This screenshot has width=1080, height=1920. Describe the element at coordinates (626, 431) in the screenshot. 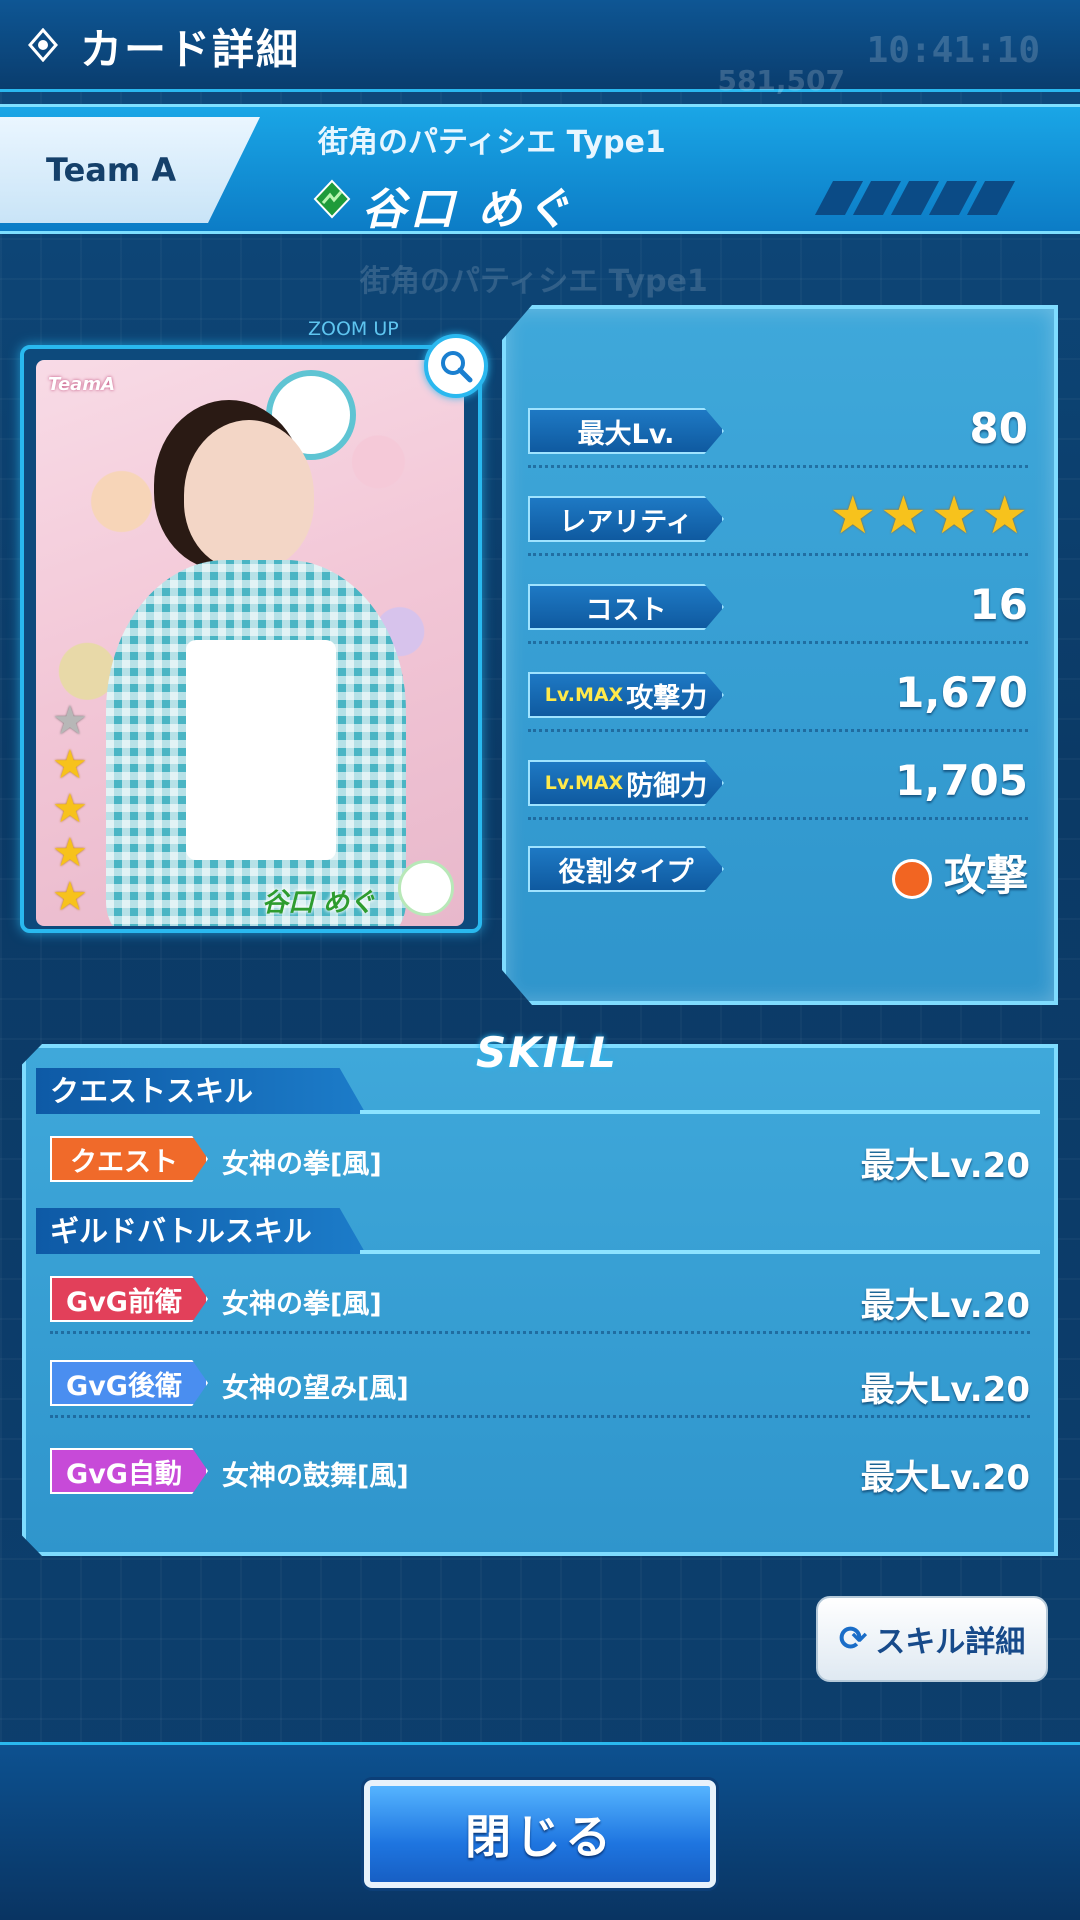

I see `max-lv-label: 最大Lv.` at that location.